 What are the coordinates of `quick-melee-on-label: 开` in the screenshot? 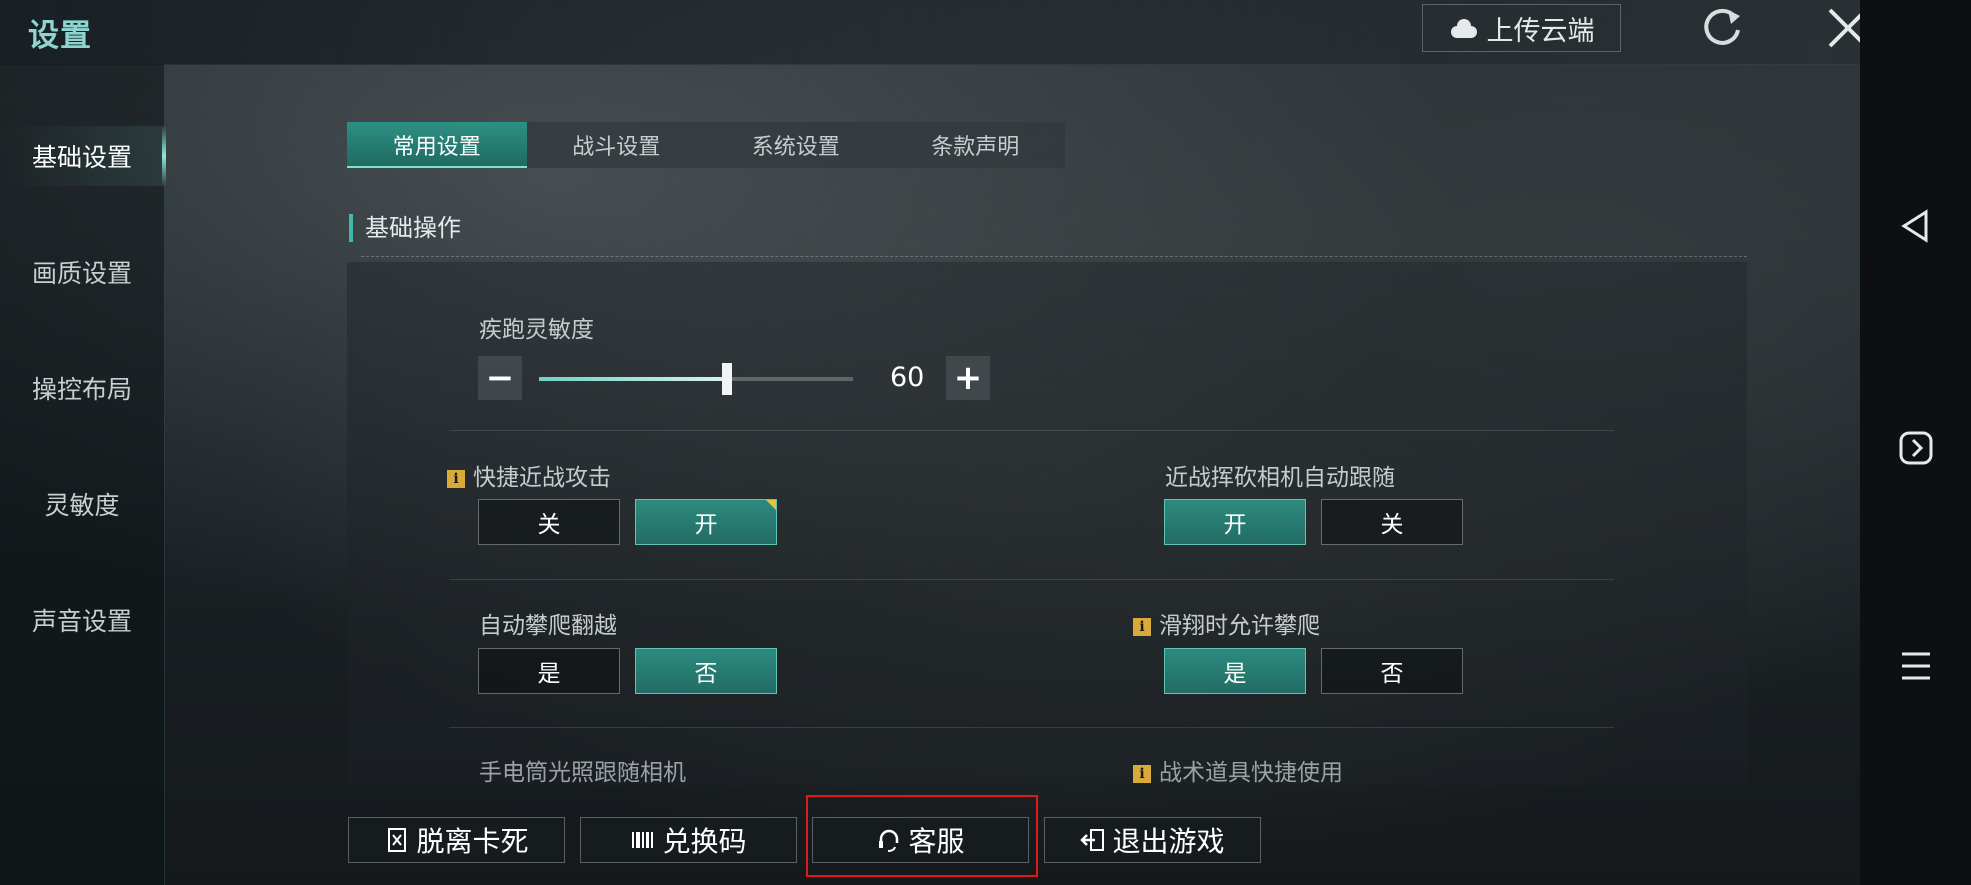 It's located at (706, 525).